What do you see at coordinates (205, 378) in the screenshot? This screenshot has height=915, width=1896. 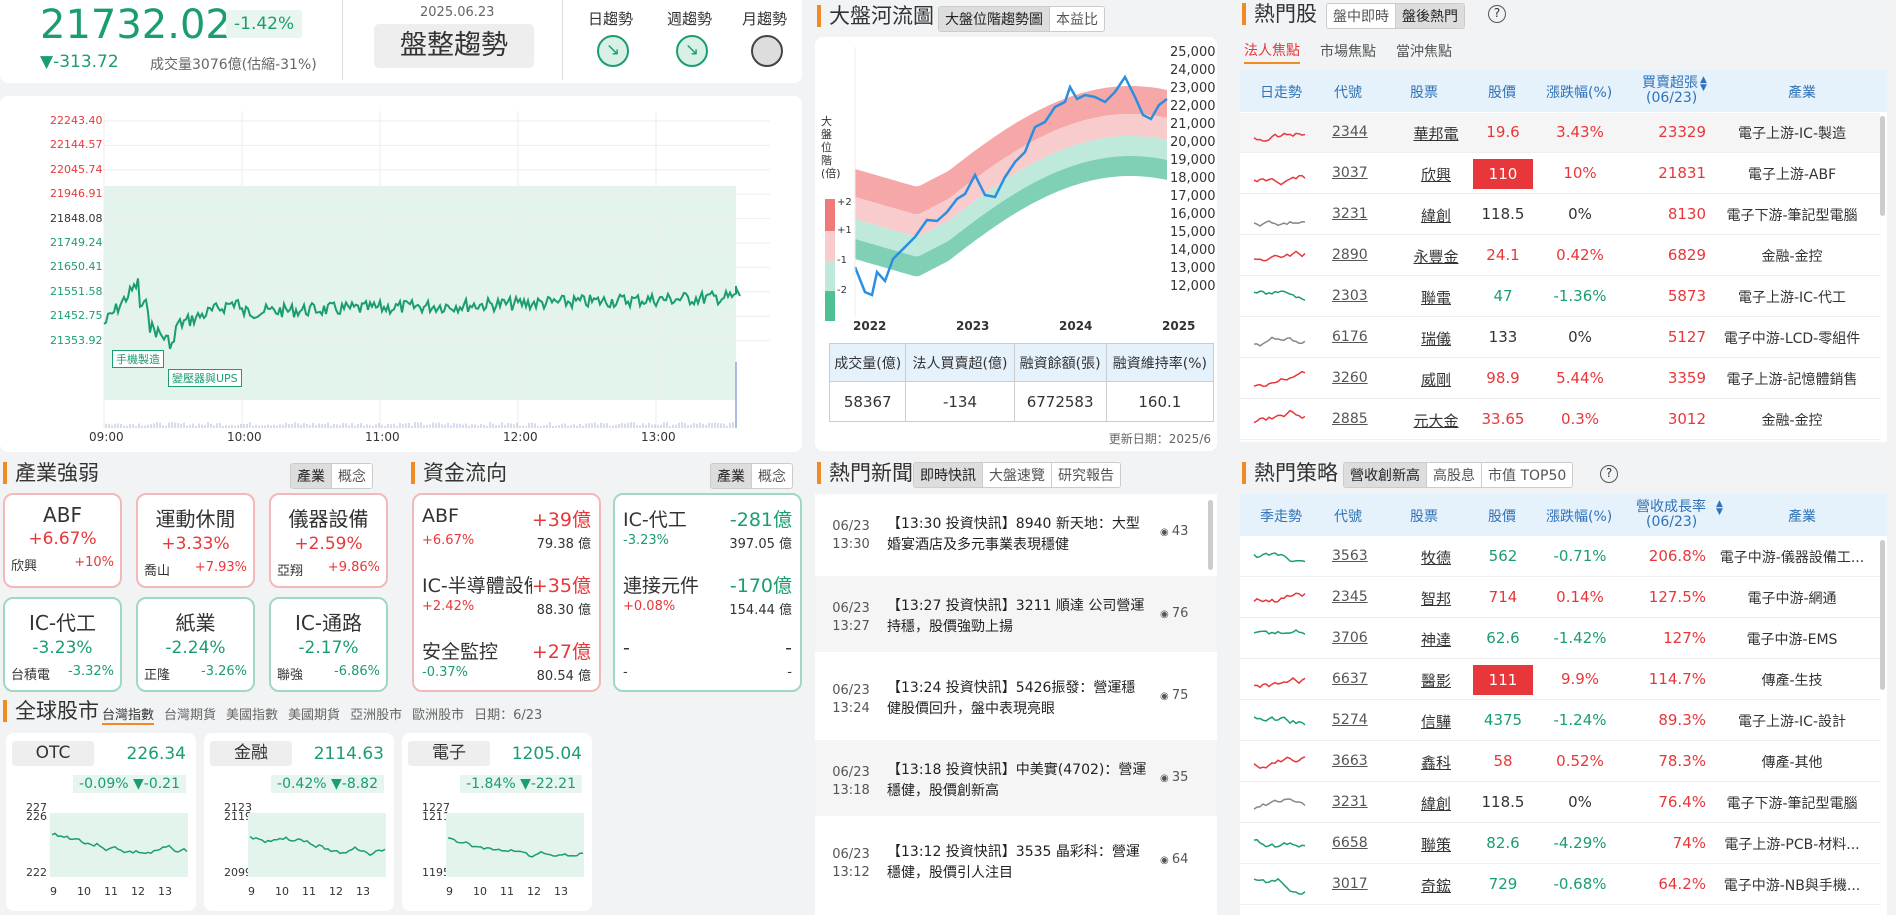 I see `event-tag-transformer: 變壓器與UPS` at bounding box center [205, 378].